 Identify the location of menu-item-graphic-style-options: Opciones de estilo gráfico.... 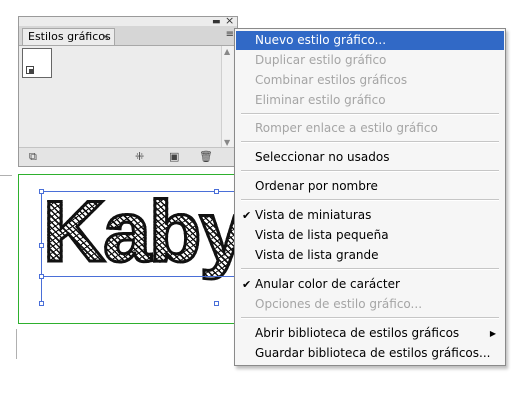
(370, 304).